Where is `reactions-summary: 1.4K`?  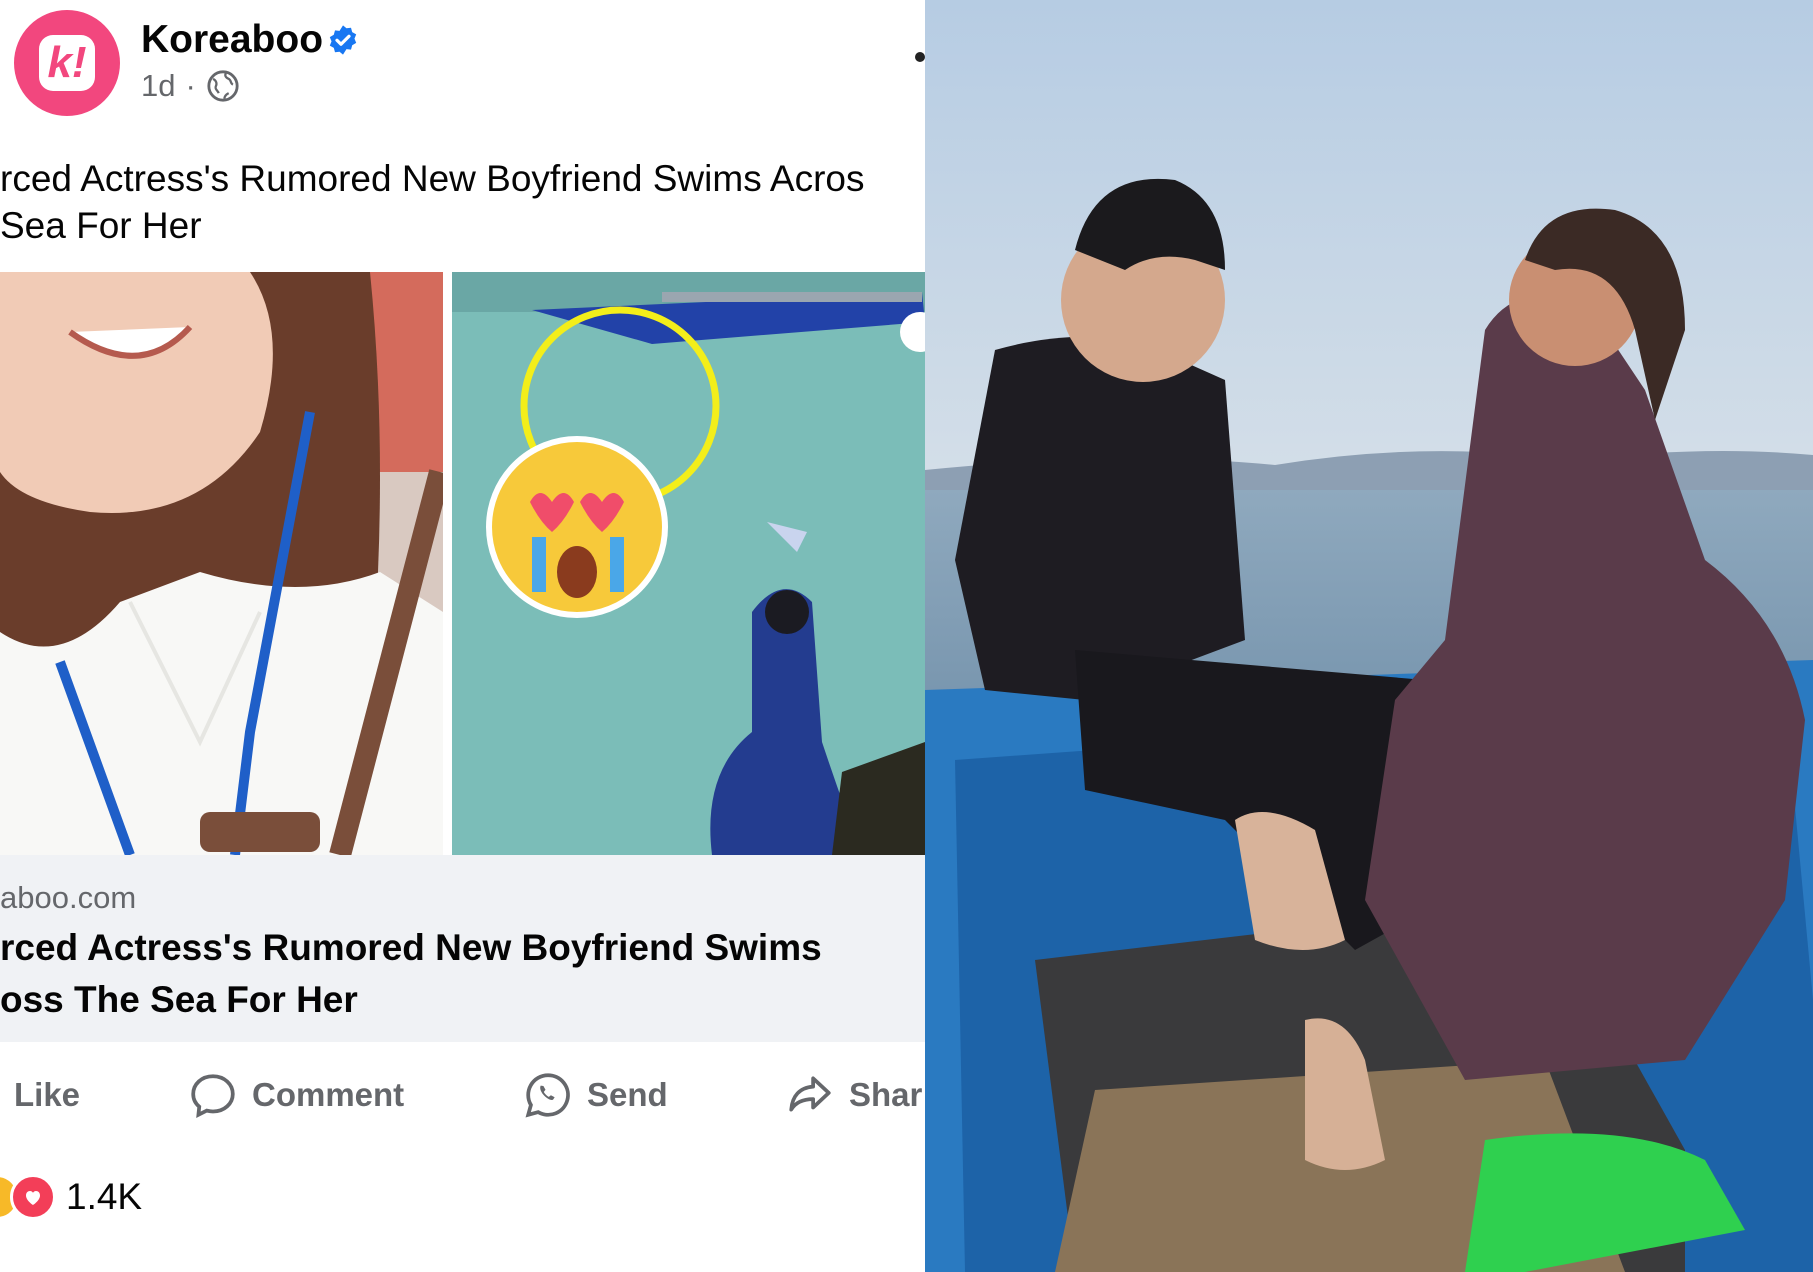 reactions-summary: 1.4K is located at coordinates (71, 1197).